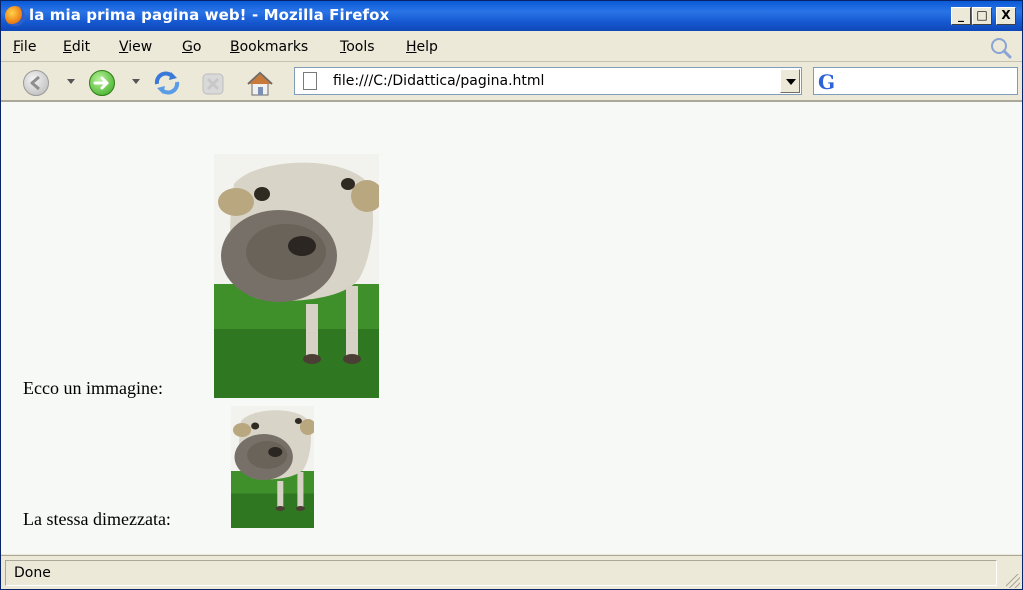 This screenshot has width=1023, height=590. What do you see at coordinates (135, 47) in the screenshot?
I see `menu-view: View` at bounding box center [135, 47].